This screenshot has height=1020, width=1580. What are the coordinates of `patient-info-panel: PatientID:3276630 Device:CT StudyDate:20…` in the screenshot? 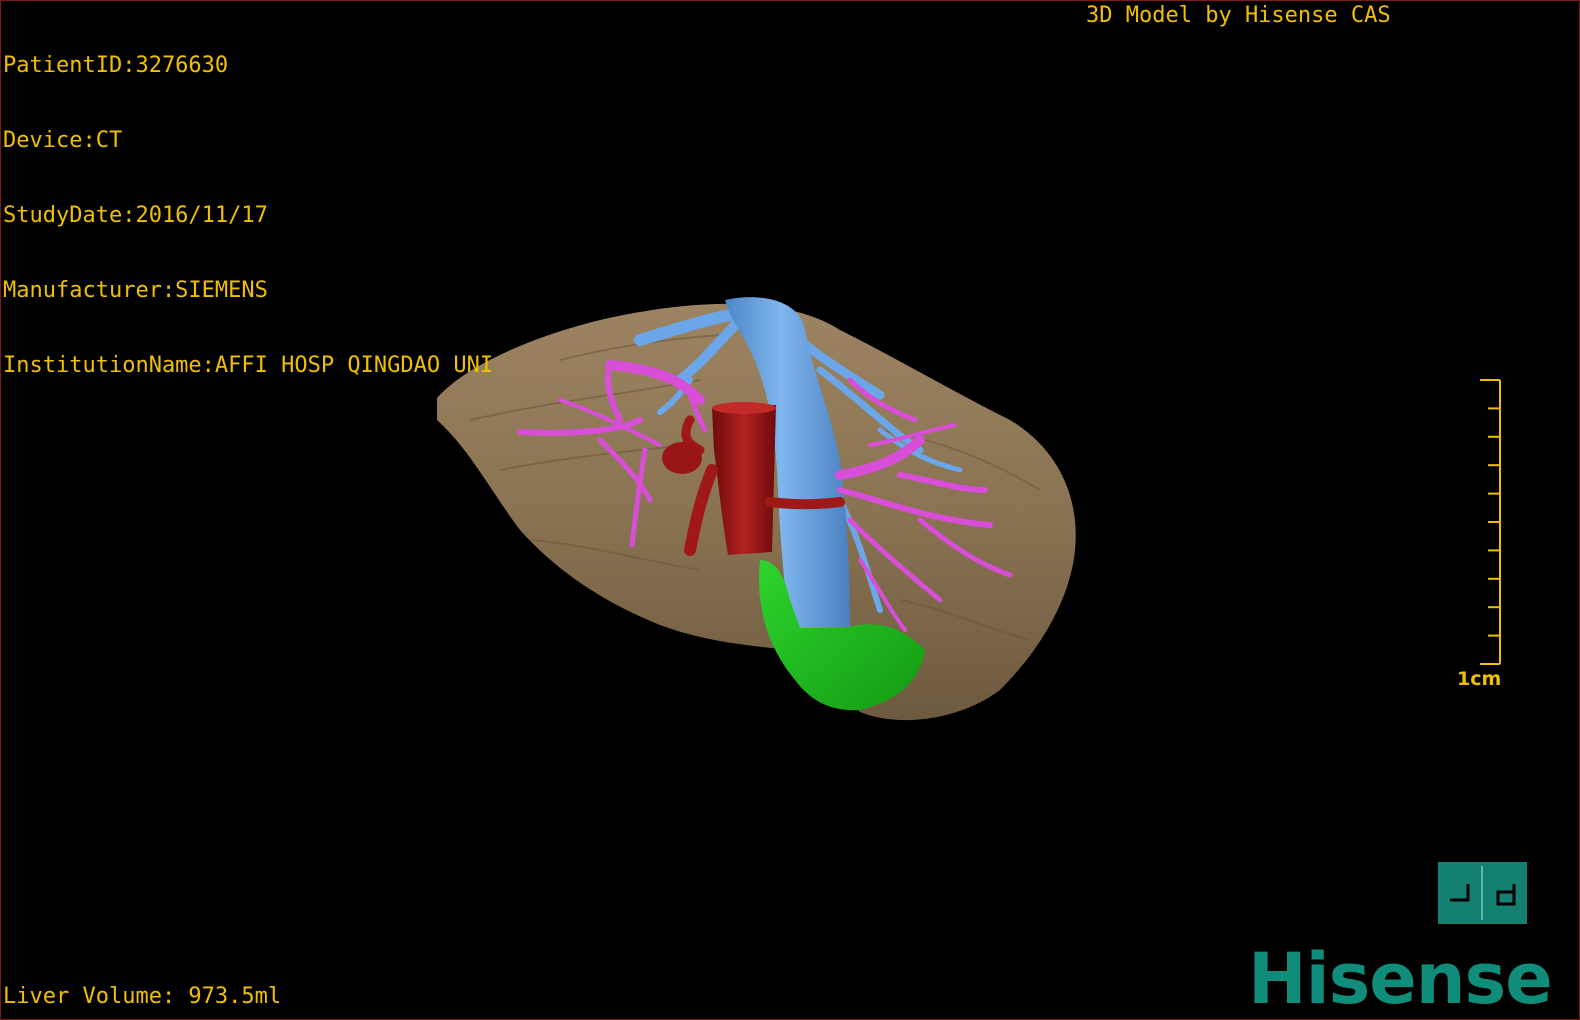 It's located at (248, 203).